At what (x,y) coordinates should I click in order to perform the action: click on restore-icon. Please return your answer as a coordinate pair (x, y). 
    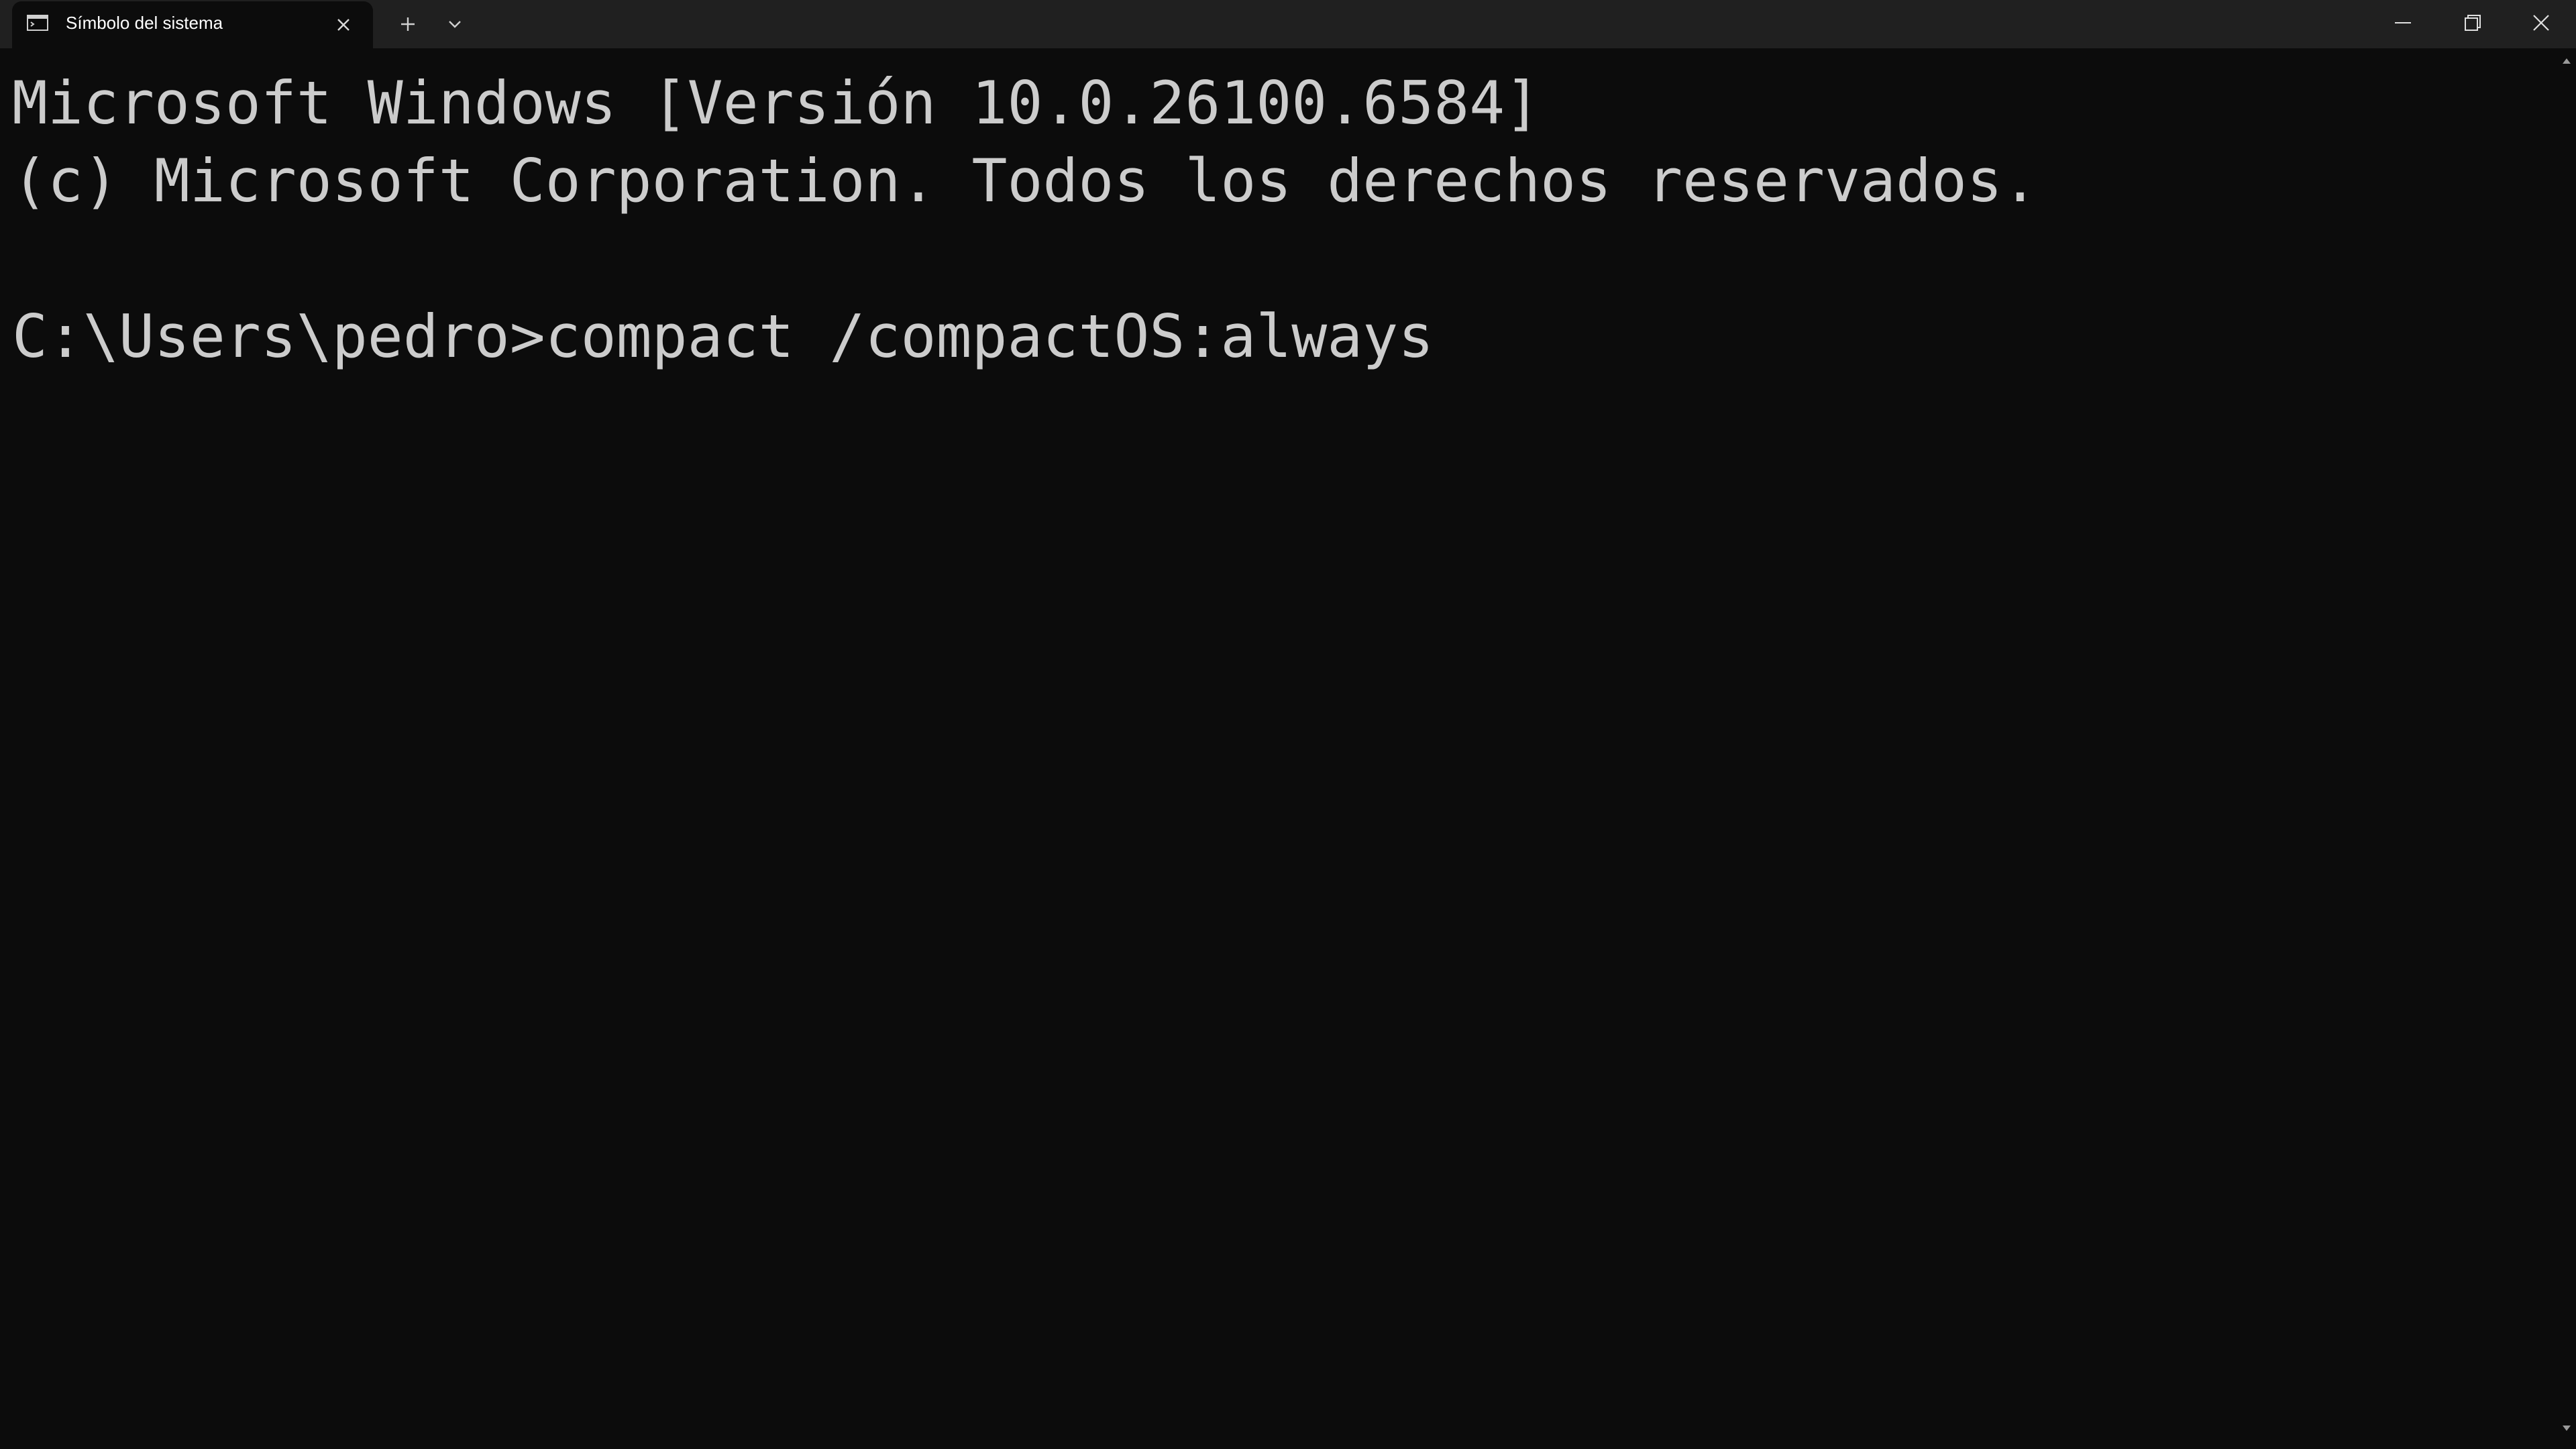
    Looking at the image, I should click on (2473, 23).